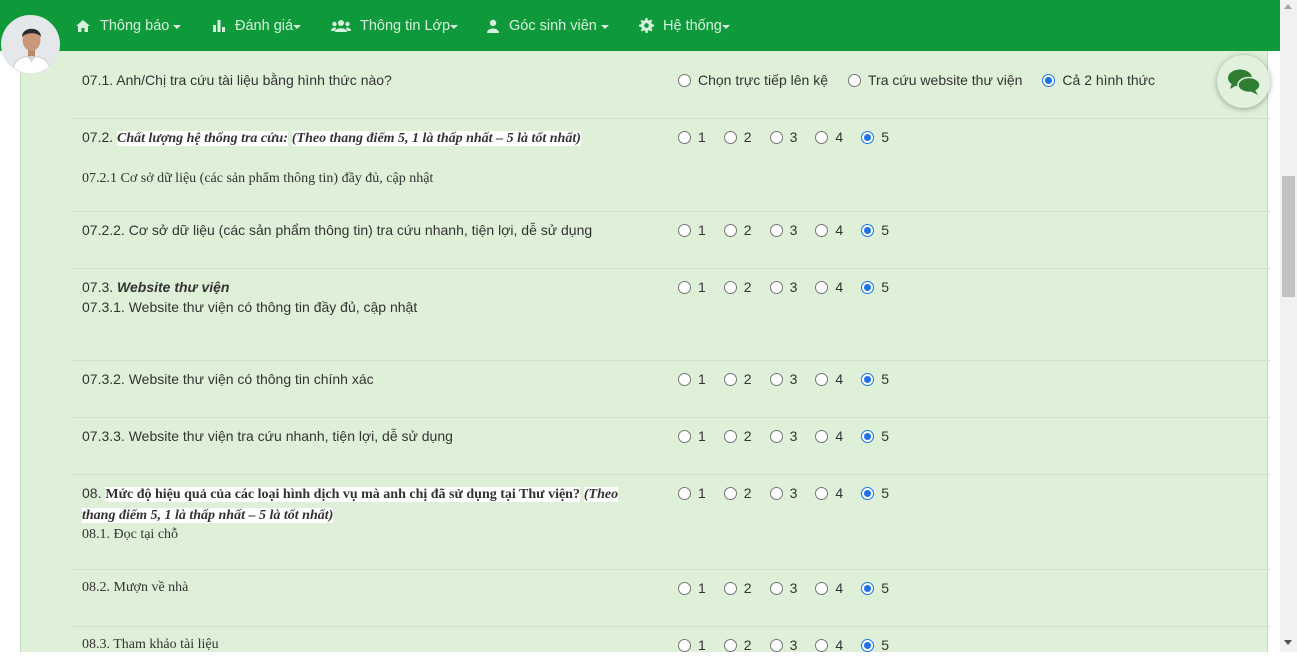 The width and height of the screenshot is (1297, 667). I want to click on scrollbar-thumb, so click(1288, 236).